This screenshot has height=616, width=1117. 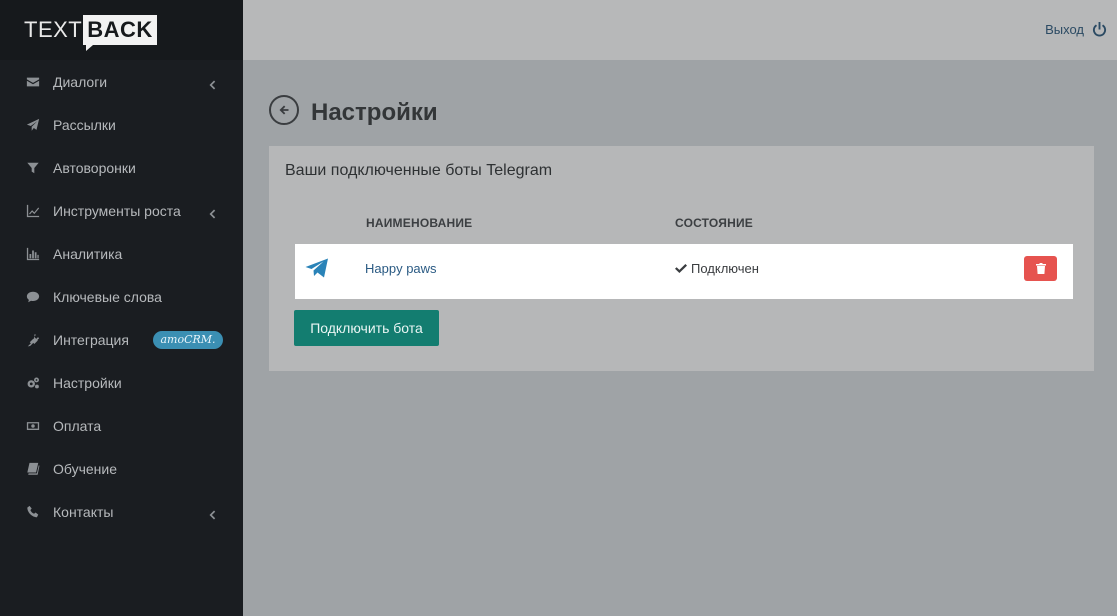 What do you see at coordinates (83, 511) in the screenshot?
I see `sidebar-item-label: Контакты` at bounding box center [83, 511].